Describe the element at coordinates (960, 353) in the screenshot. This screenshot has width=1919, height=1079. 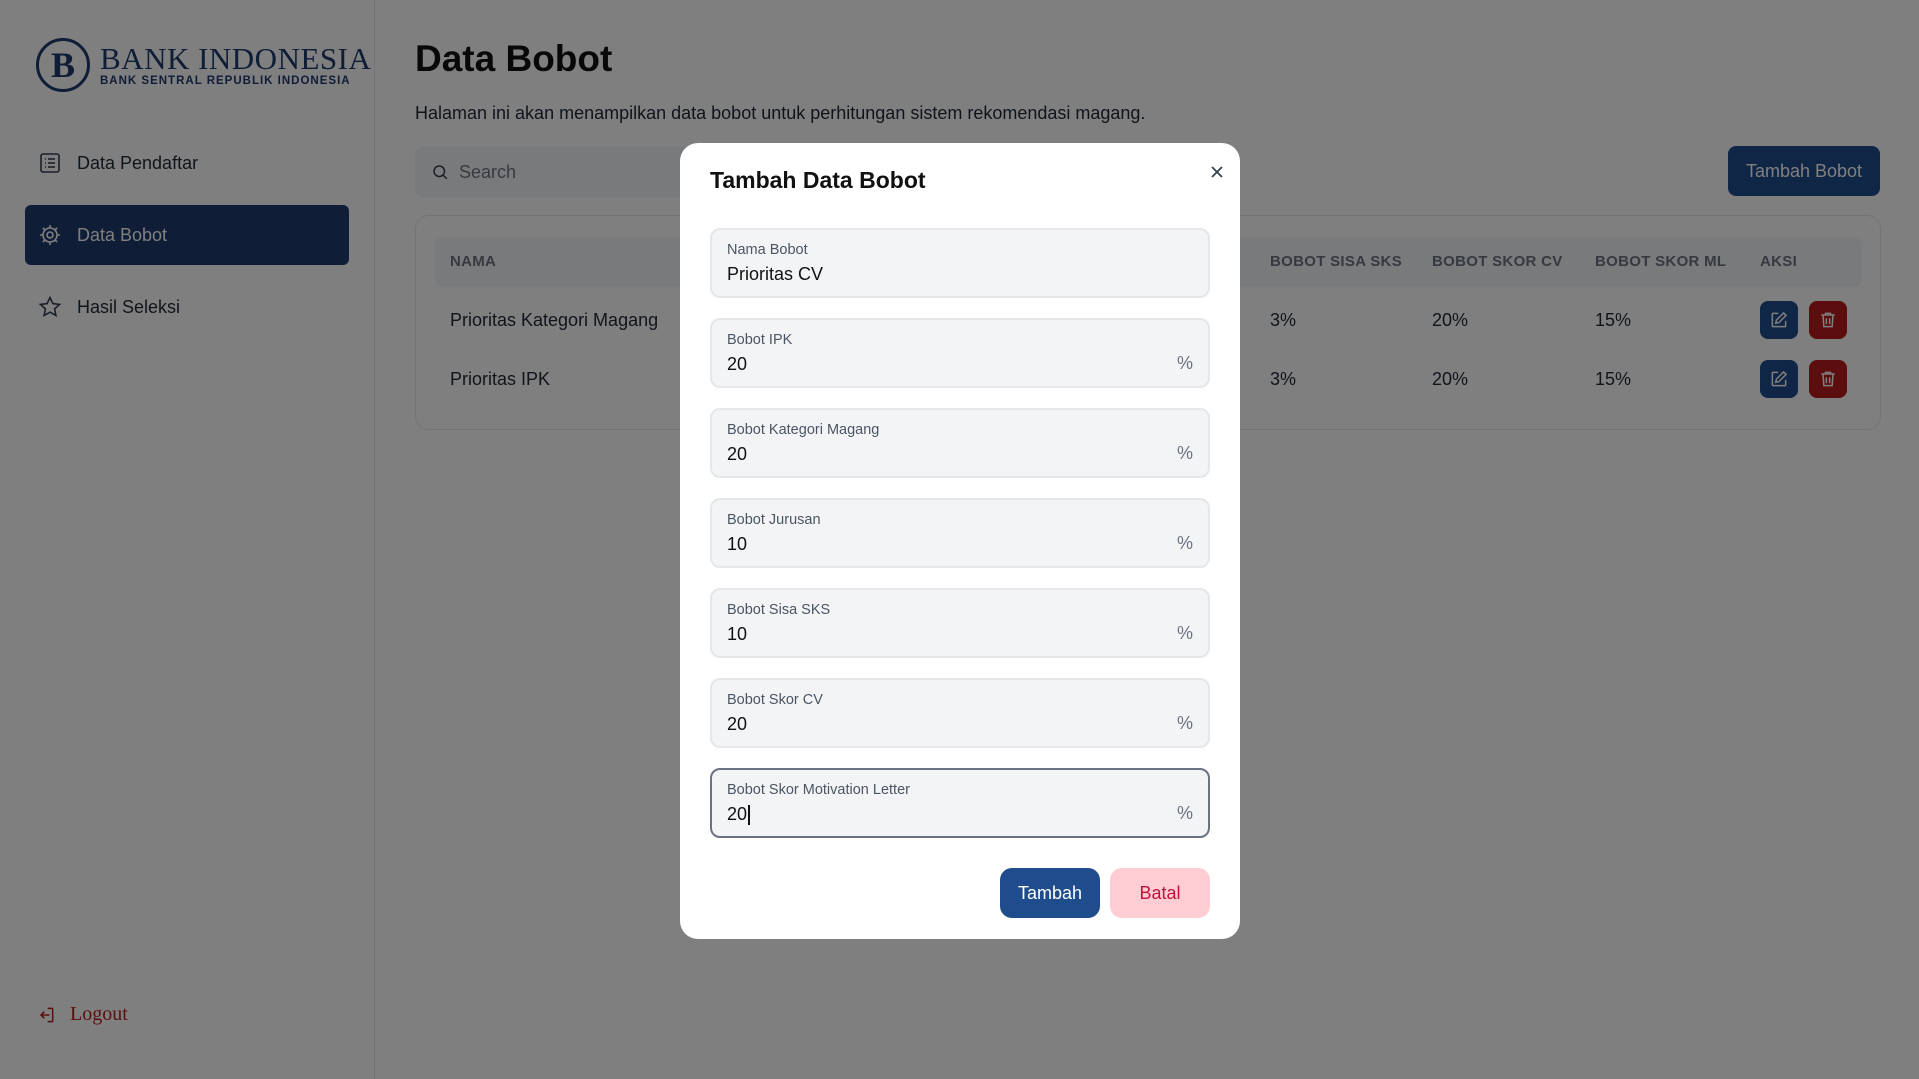
I see `bobot-ipk-field: Bobot IPK 20 %` at that location.